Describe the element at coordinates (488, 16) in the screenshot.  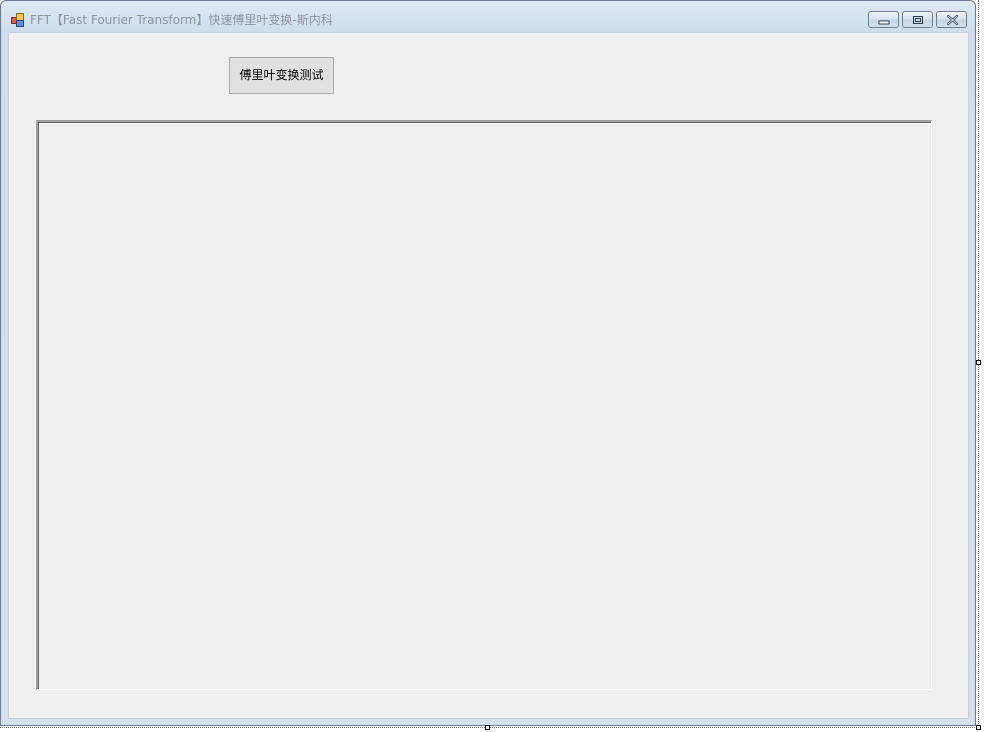
I see `title-bar: FFT【Fast Fourier Transform】快速傅里叶变换-斯内科` at that location.